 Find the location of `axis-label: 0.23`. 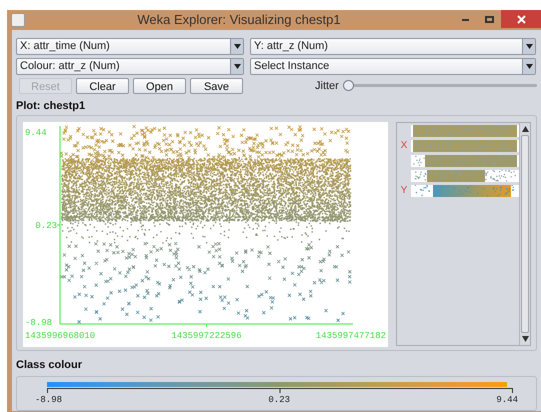

axis-label: 0.23 is located at coordinates (46, 226).